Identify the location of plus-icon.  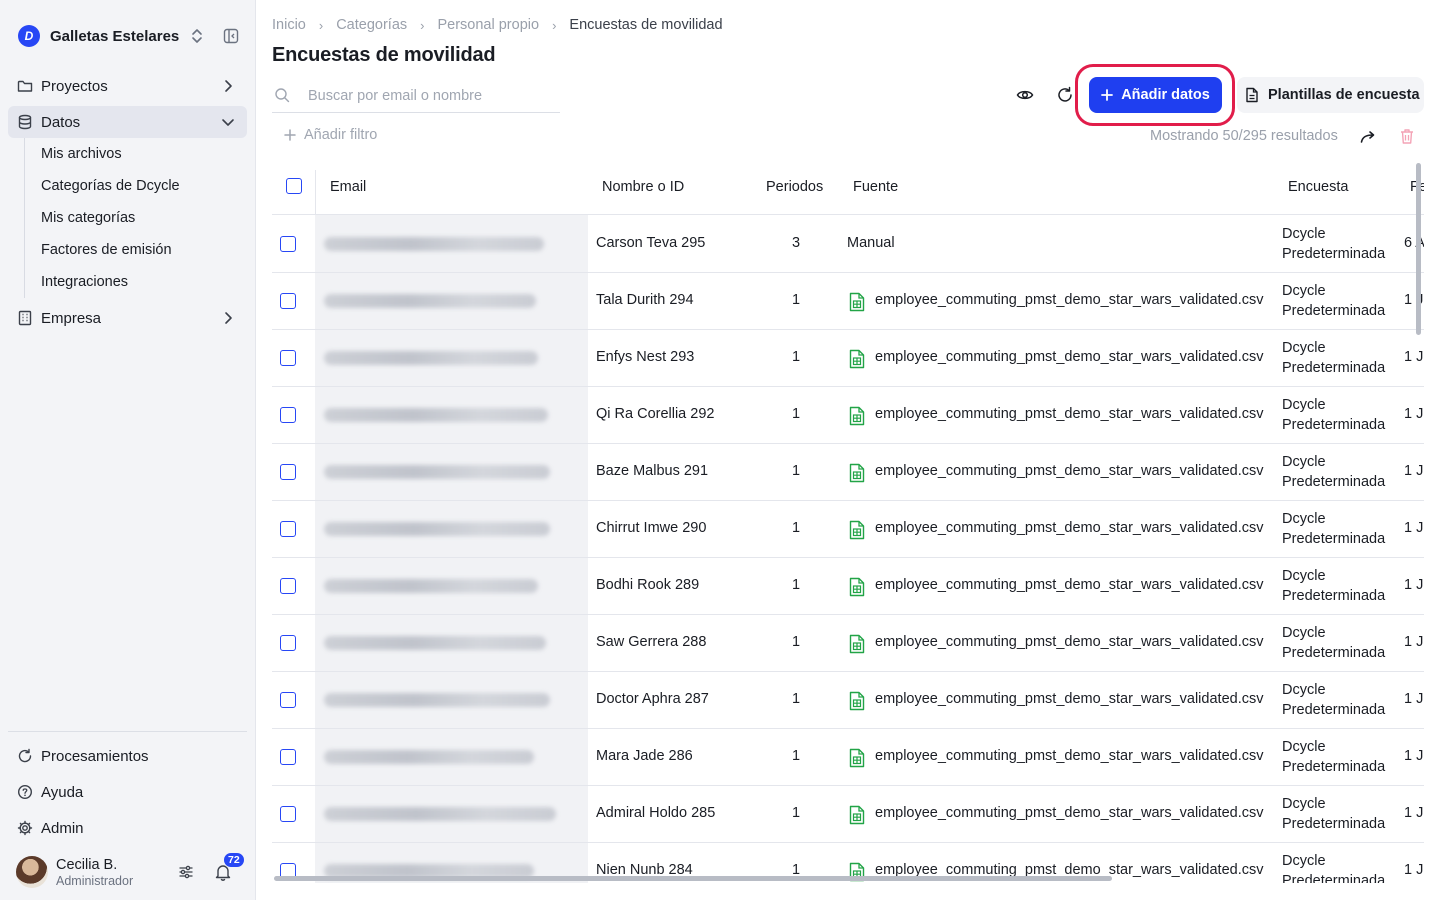
(290, 135).